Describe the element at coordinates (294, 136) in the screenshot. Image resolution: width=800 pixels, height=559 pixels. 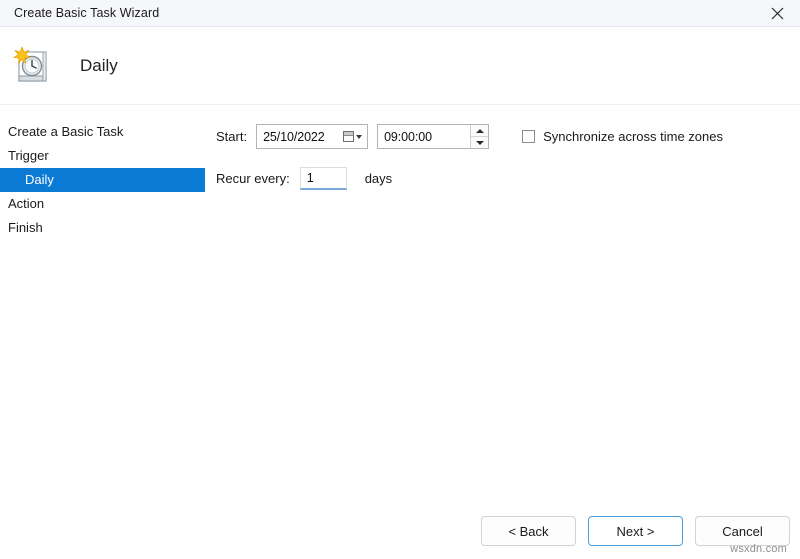
I see `start-date-value: 25/10/2022` at that location.